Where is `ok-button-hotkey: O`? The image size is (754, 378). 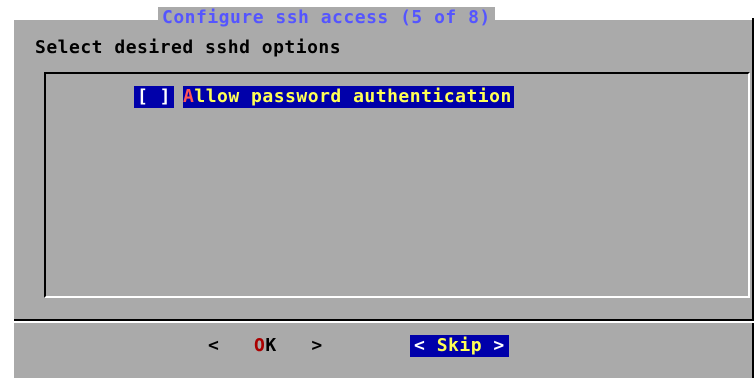 ok-button-hotkey: O is located at coordinates (260, 345).